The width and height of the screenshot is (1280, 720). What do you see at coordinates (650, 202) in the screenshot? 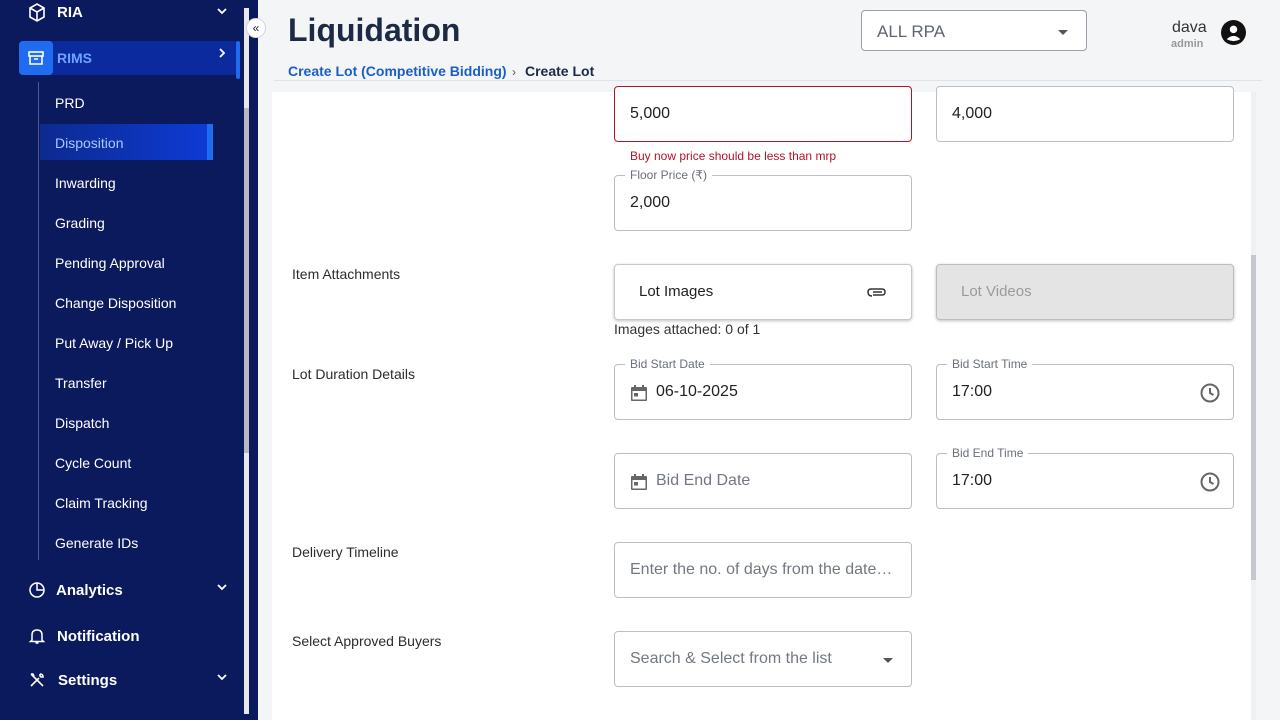
I see `floor-price-value: 2,000` at bounding box center [650, 202].